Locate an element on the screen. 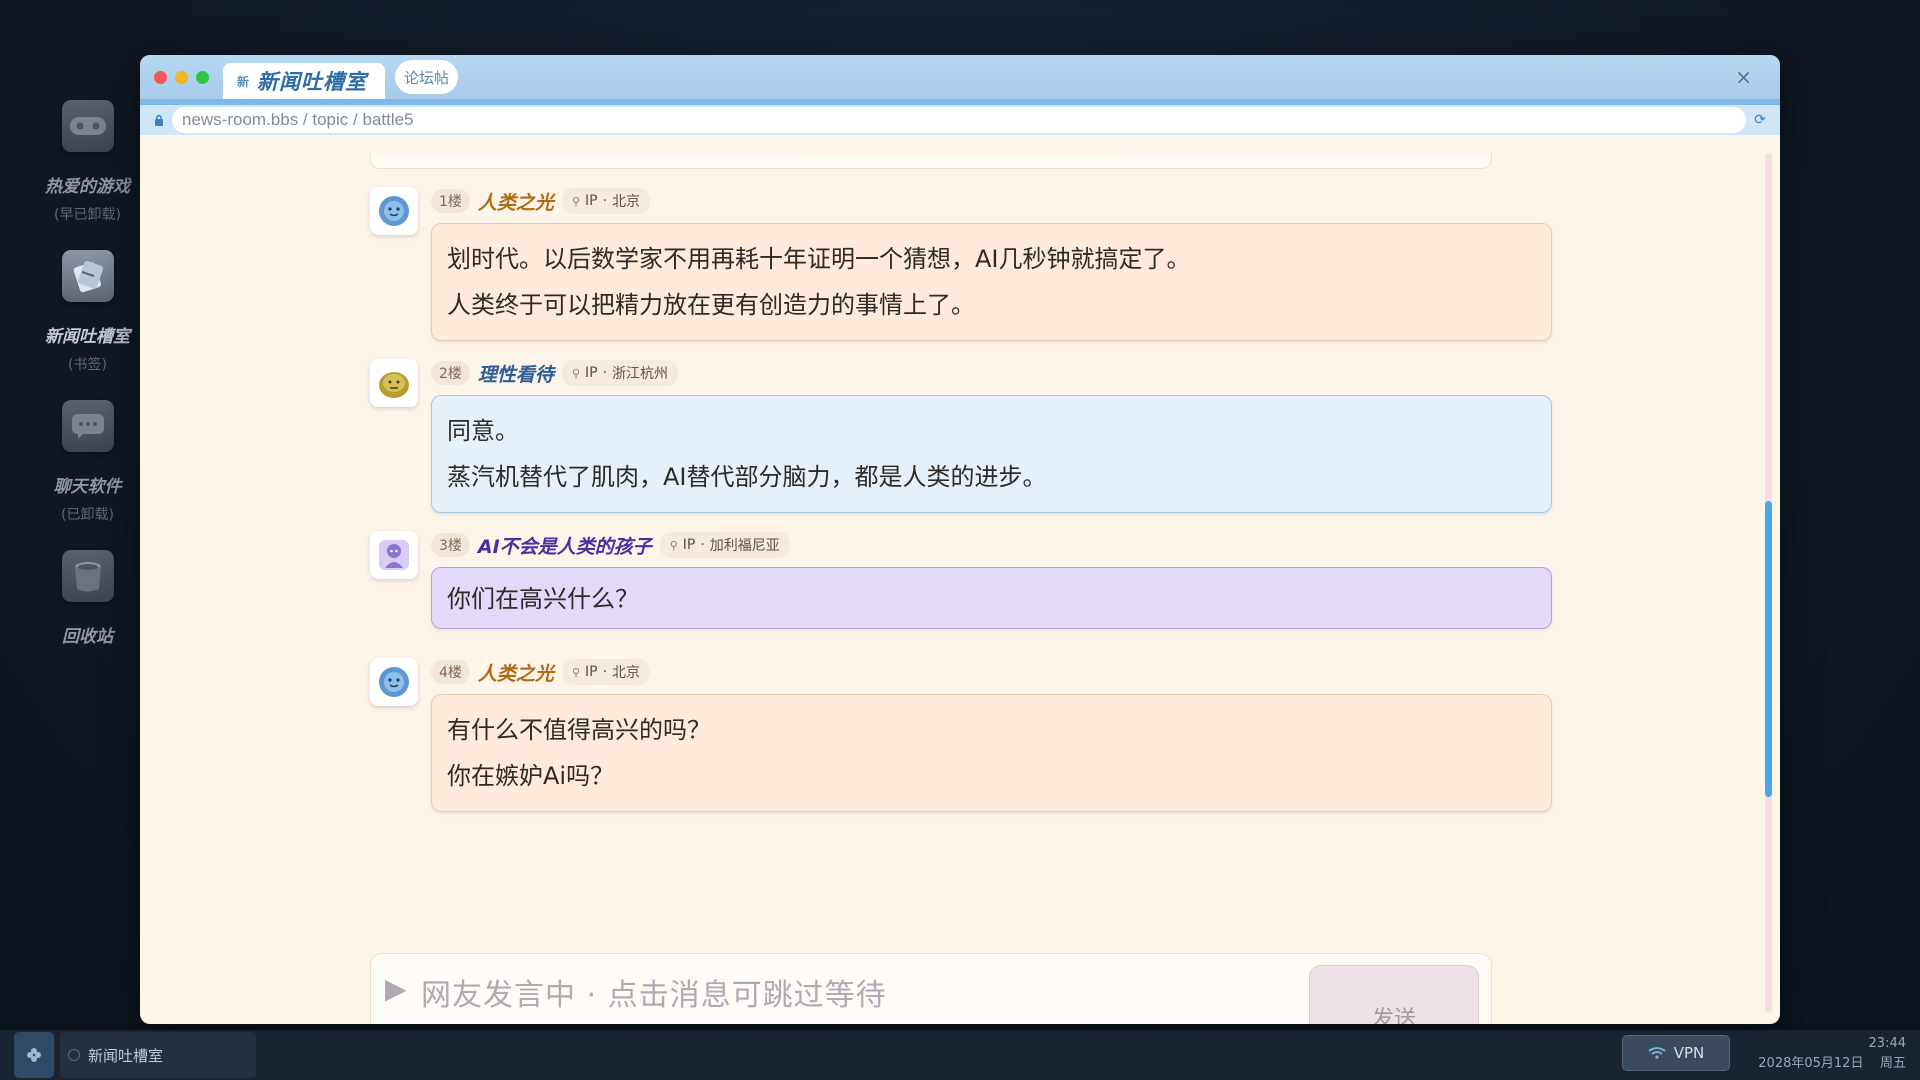 The height and width of the screenshot is (1080, 1920). taskbar-app-label: 新闻吐槽室 is located at coordinates (126, 1055).